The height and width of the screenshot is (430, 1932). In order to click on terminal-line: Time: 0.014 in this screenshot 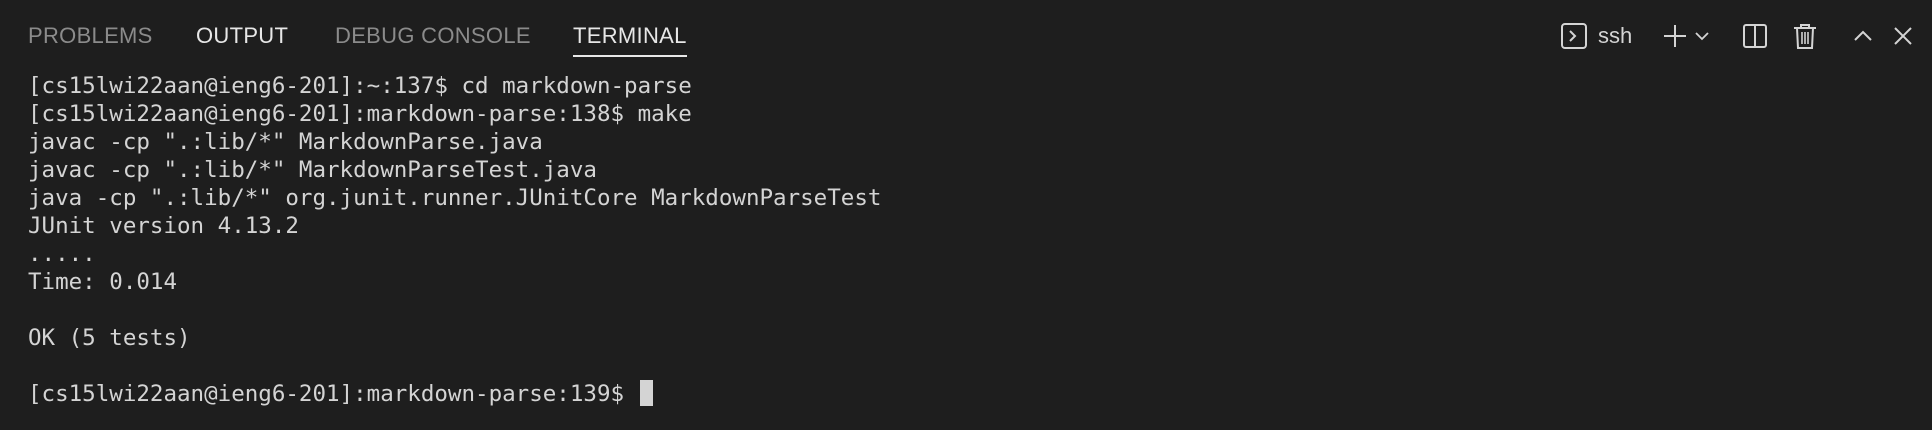, I will do `click(103, 282)`.